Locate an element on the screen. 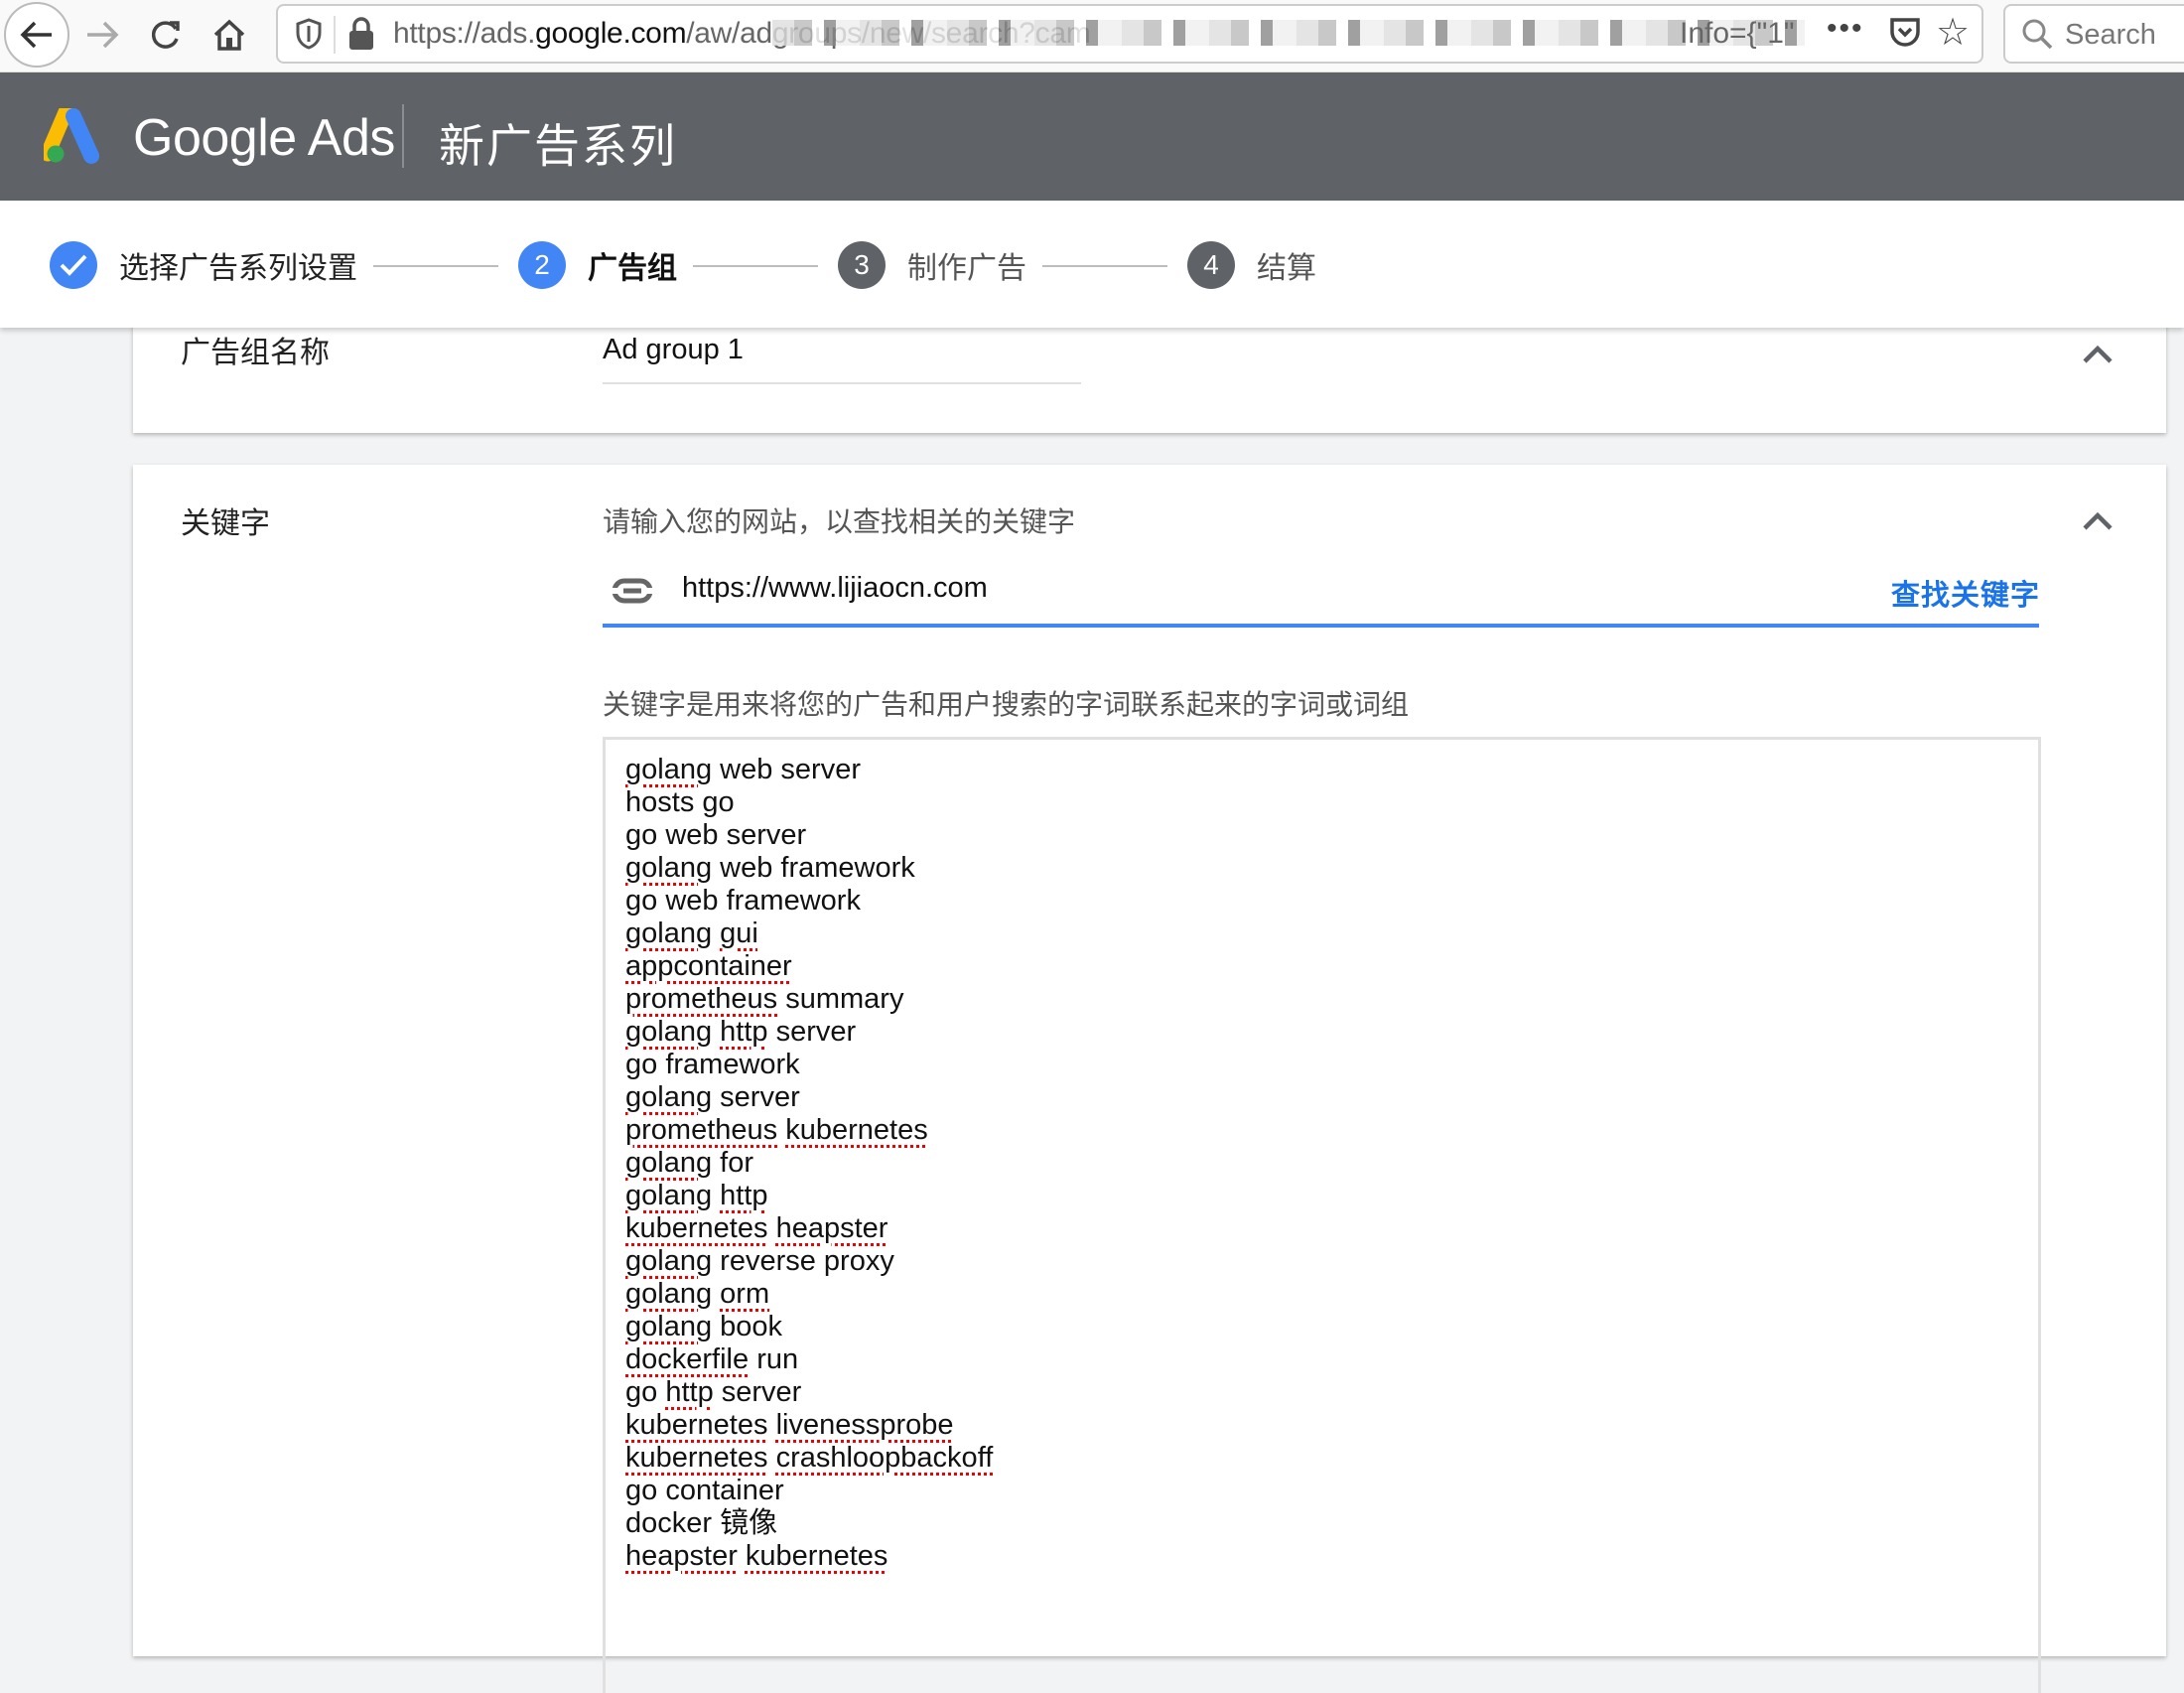 This screenshot has height=1693, width=2184. keywords-description: 关键字是用来将您的广告和用户搜索的字词联系起来的字词或词组 is located at coordinates (1006, 704).